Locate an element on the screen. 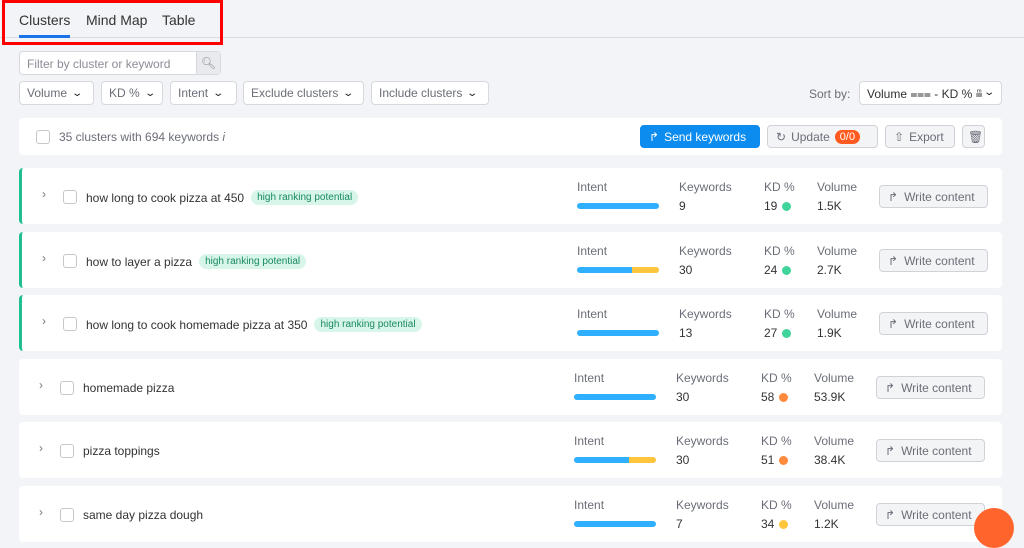 This screenshot has width=1024, height=548. delete-button: 🗑︎ is located at coordinates (973, 136).